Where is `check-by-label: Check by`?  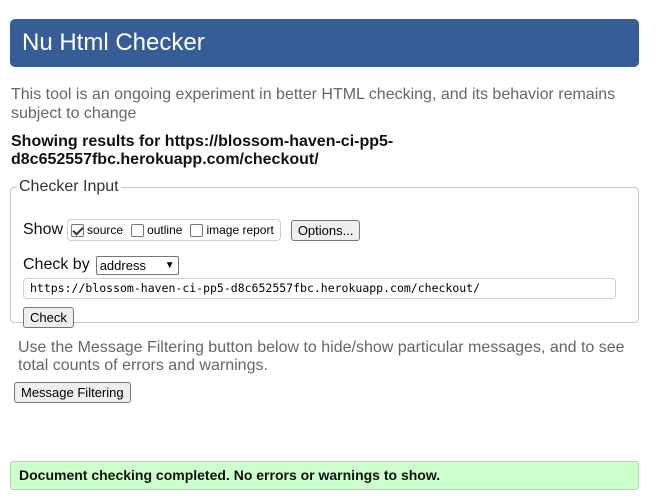 check-by-label: Check by is located at coordinates (56, 264).